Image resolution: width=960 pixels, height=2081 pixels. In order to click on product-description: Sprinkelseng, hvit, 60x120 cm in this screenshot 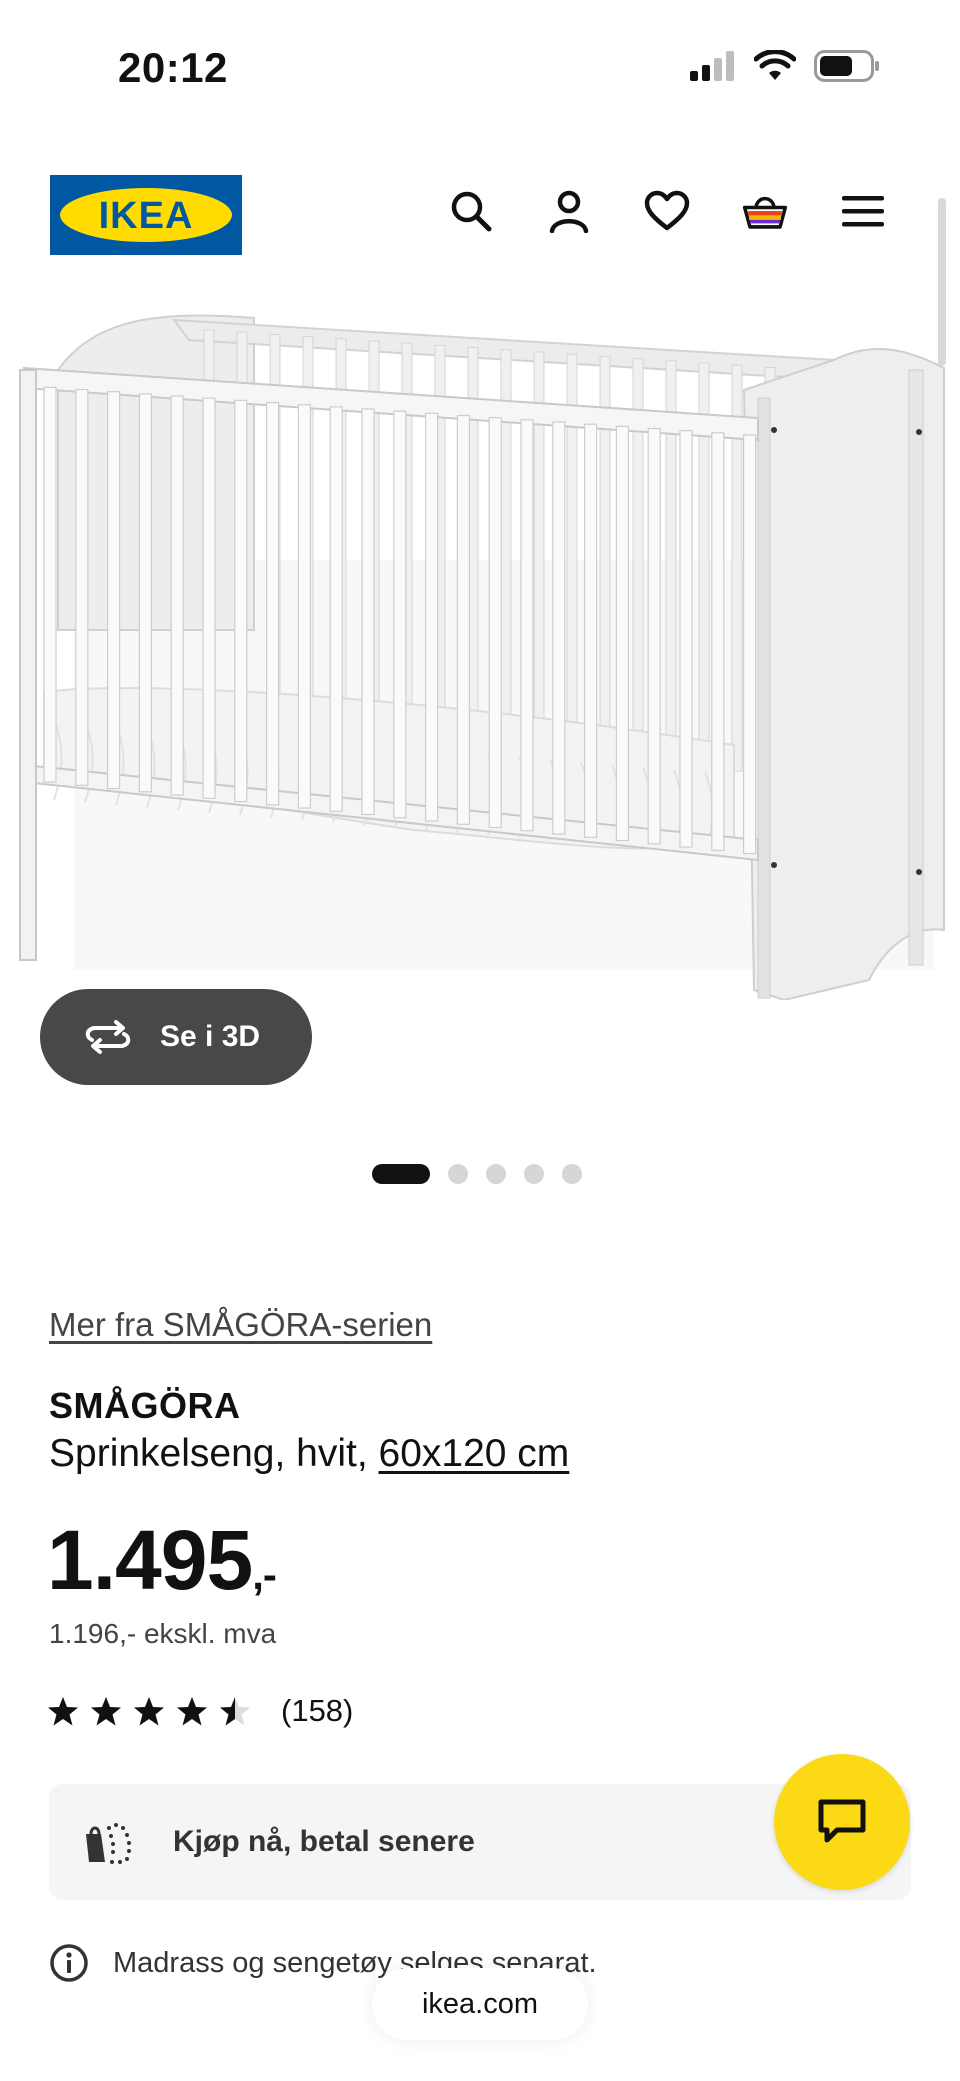, I will do `click(309, 1454)`.